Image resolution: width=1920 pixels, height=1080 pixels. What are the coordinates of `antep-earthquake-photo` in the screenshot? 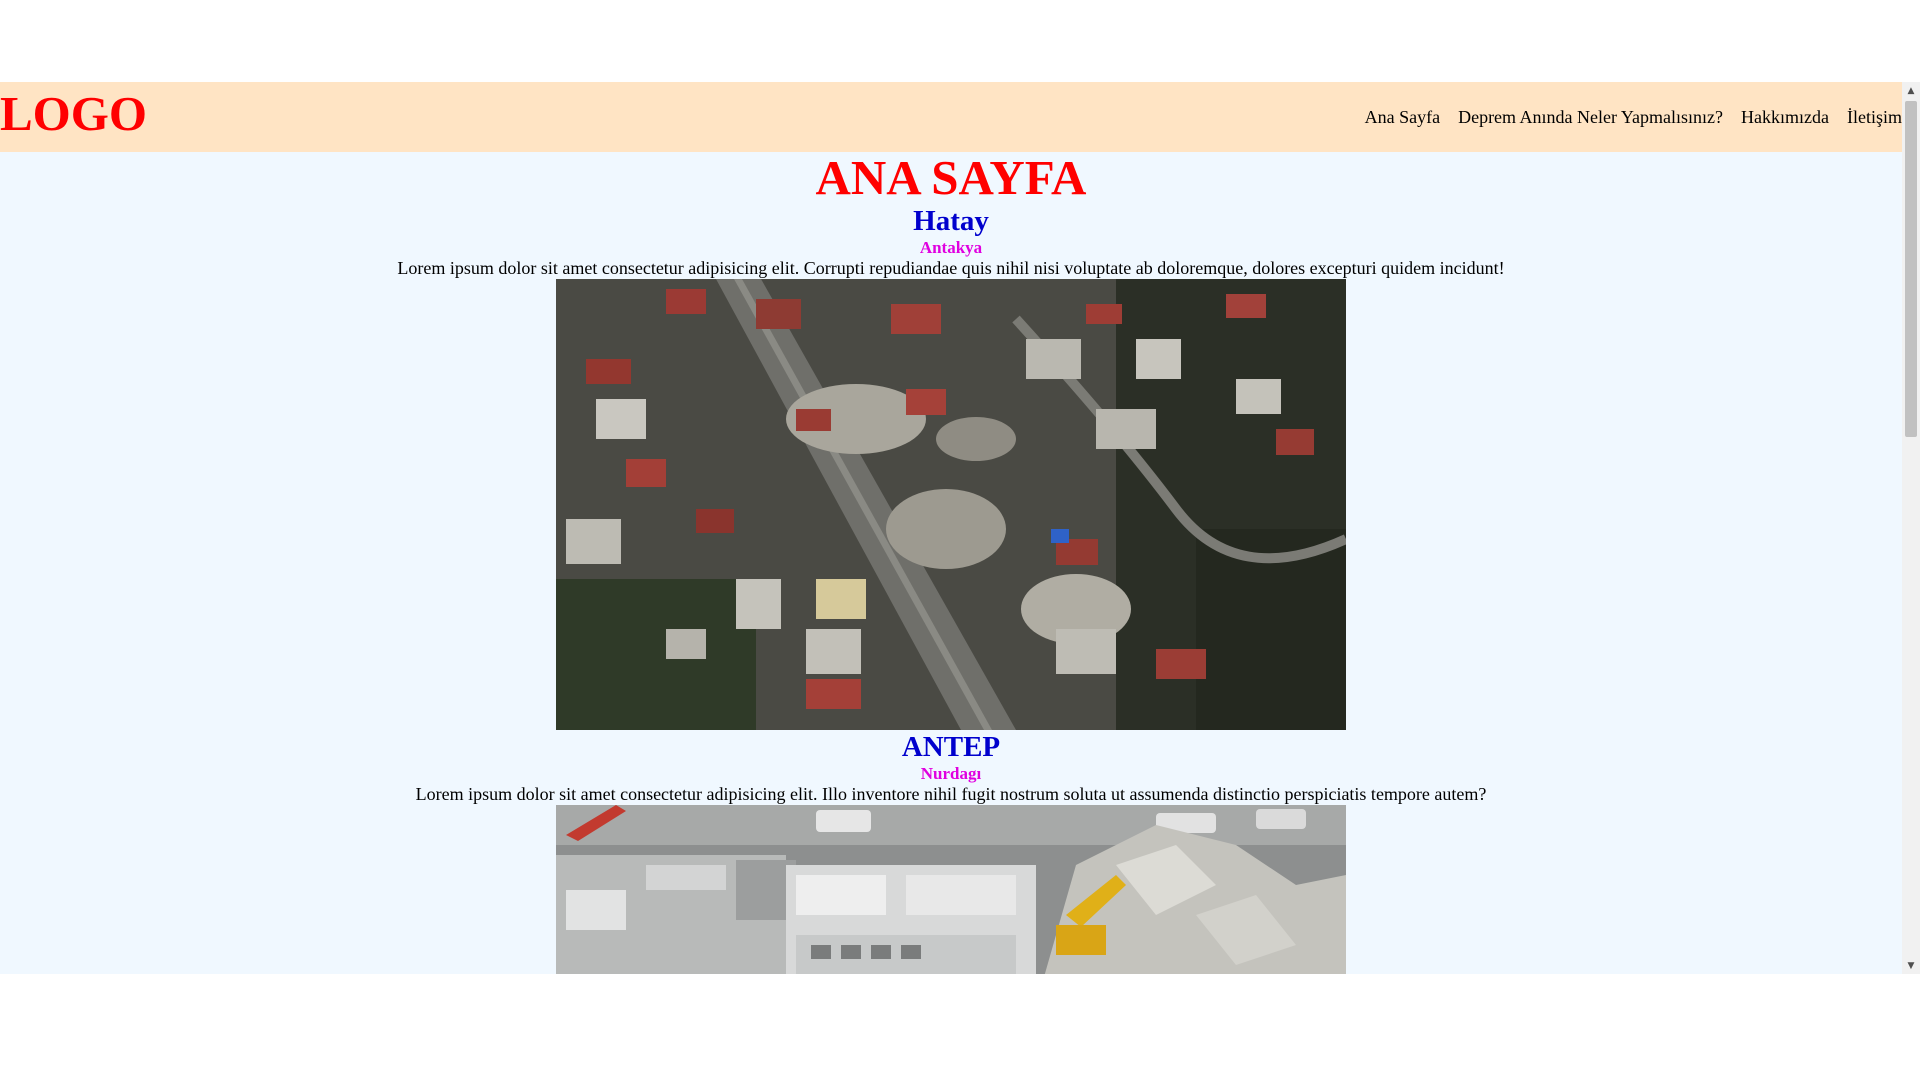 It's located at (951, 889).